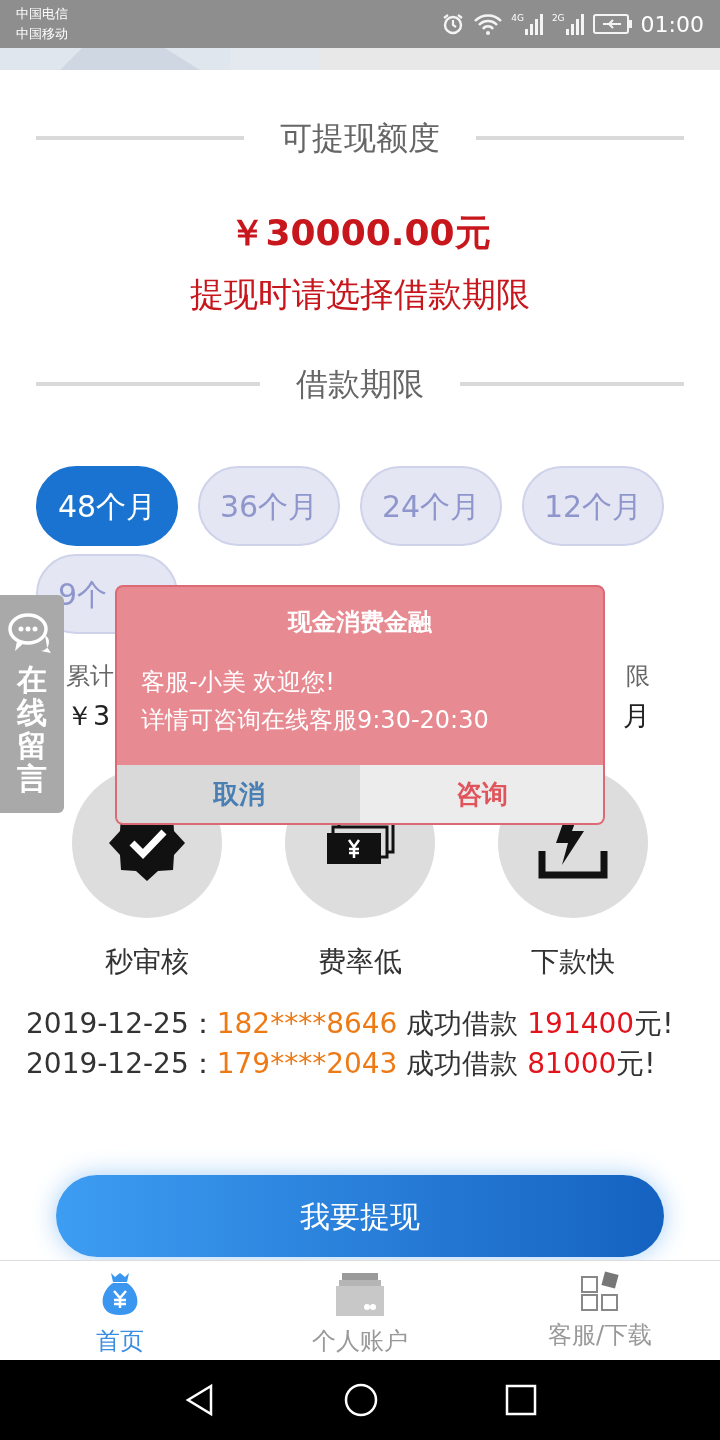 The height and width of the screenshot is (1440, 720). What do you see at coordinates (90, 676) in the screenshot?
I see `summary-label: 累计` at bounding box center [90, 676].